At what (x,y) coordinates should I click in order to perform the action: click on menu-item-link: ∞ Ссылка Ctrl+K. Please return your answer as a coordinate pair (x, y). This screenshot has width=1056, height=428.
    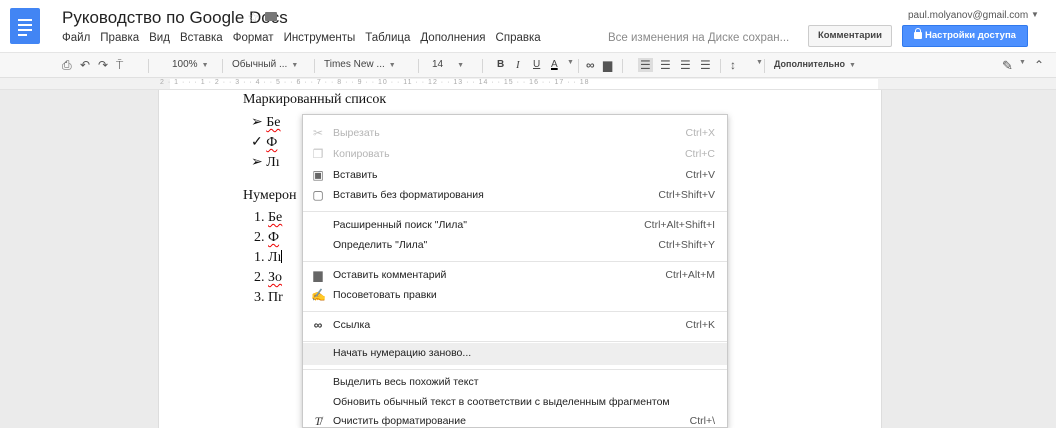
    Looking at the image, I should click on (515, 326).